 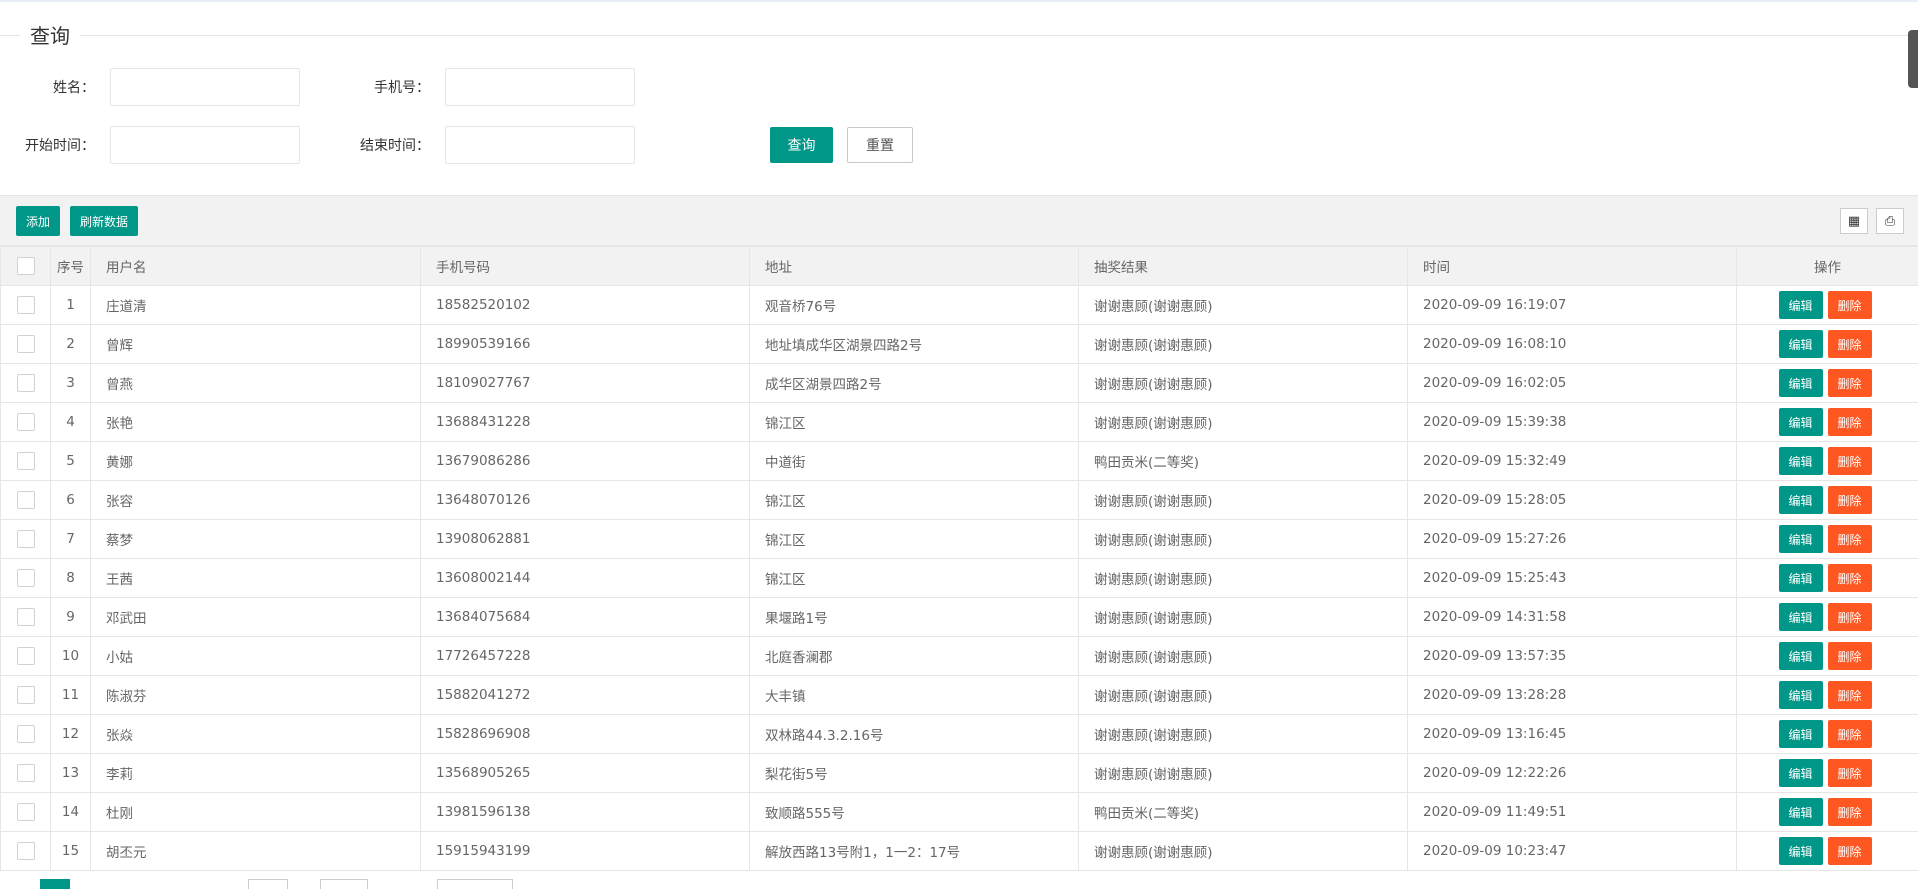 What do you see at coordinates (1913, 59) in the screenshot?
I see `side-widget` at bounding box center [1913, 59].